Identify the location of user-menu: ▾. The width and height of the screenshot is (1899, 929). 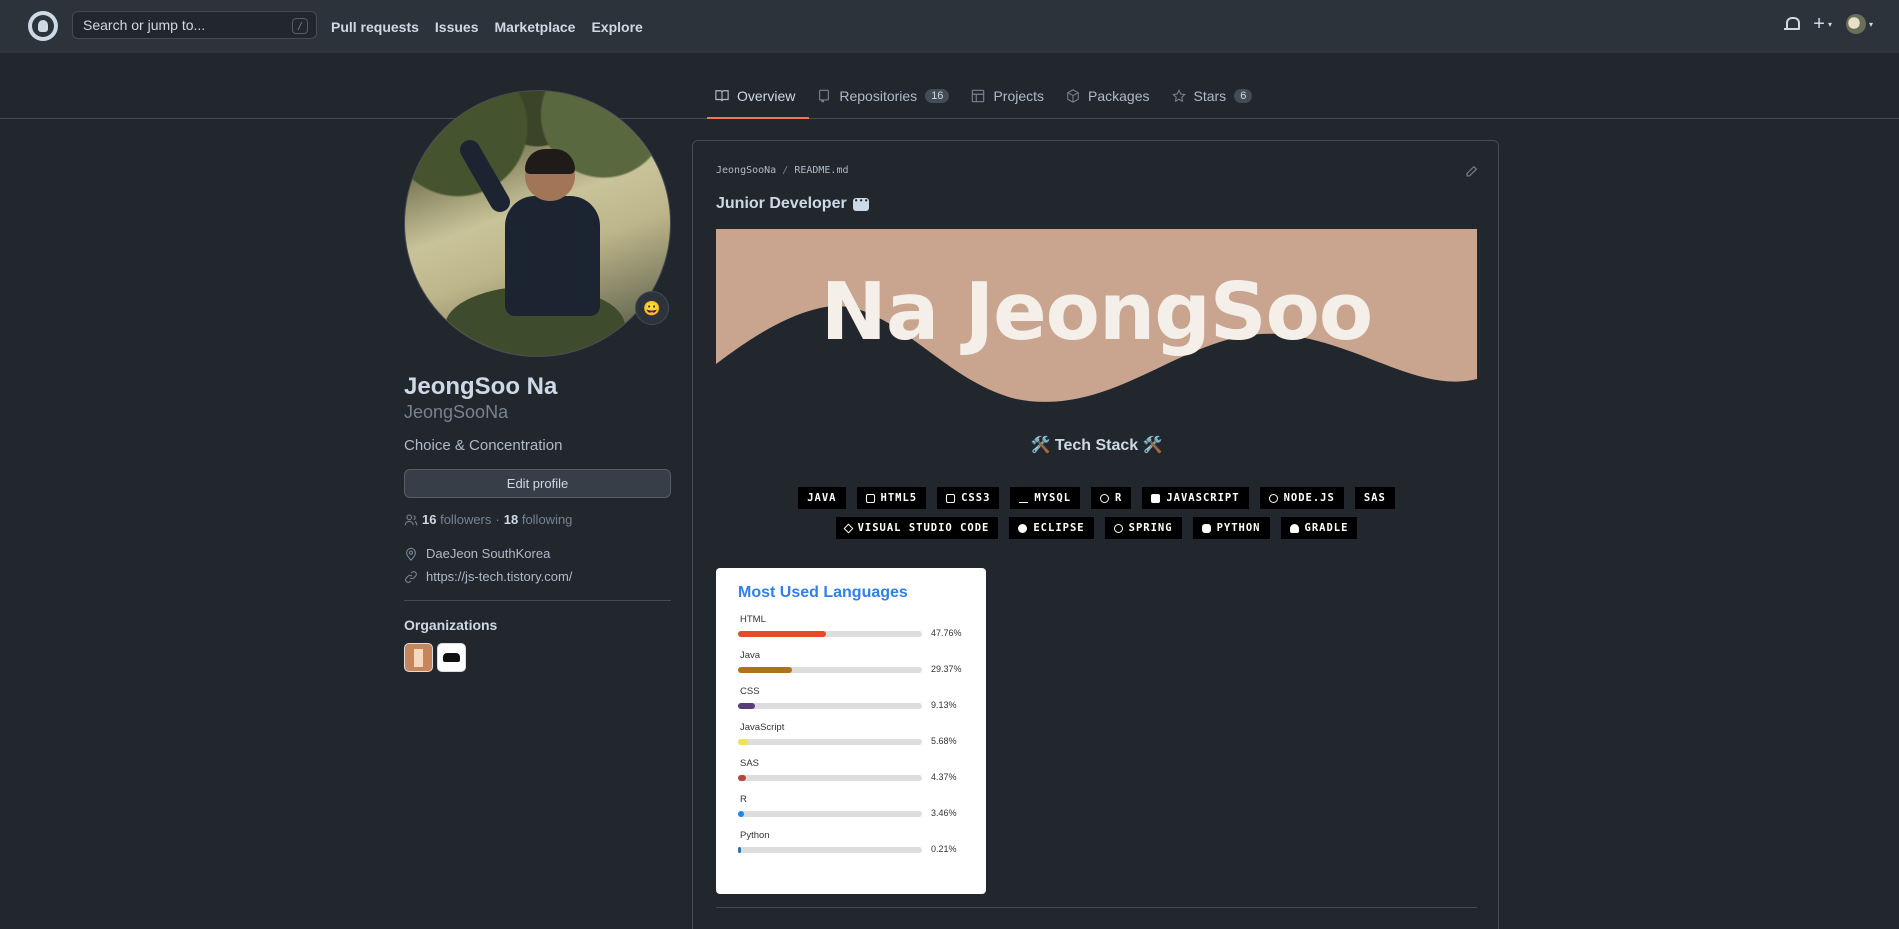
(1859, 24).